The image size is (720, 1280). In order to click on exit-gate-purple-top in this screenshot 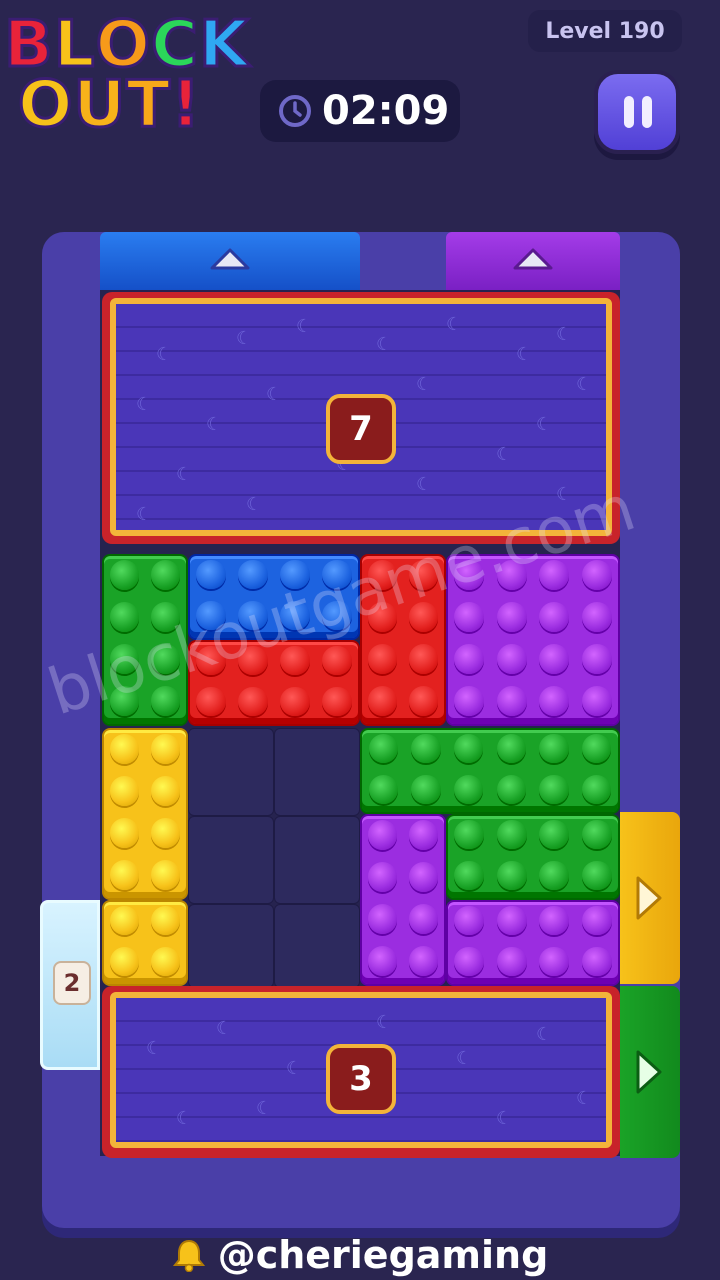, I will do `click(533, 261)`.